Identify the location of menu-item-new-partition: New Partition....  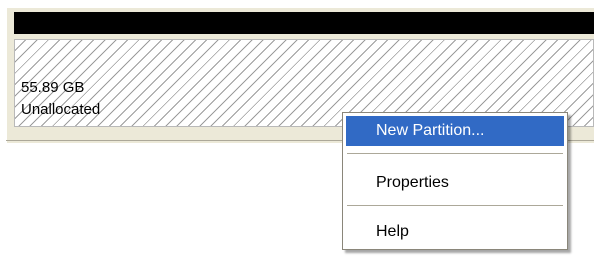
(455, 131).